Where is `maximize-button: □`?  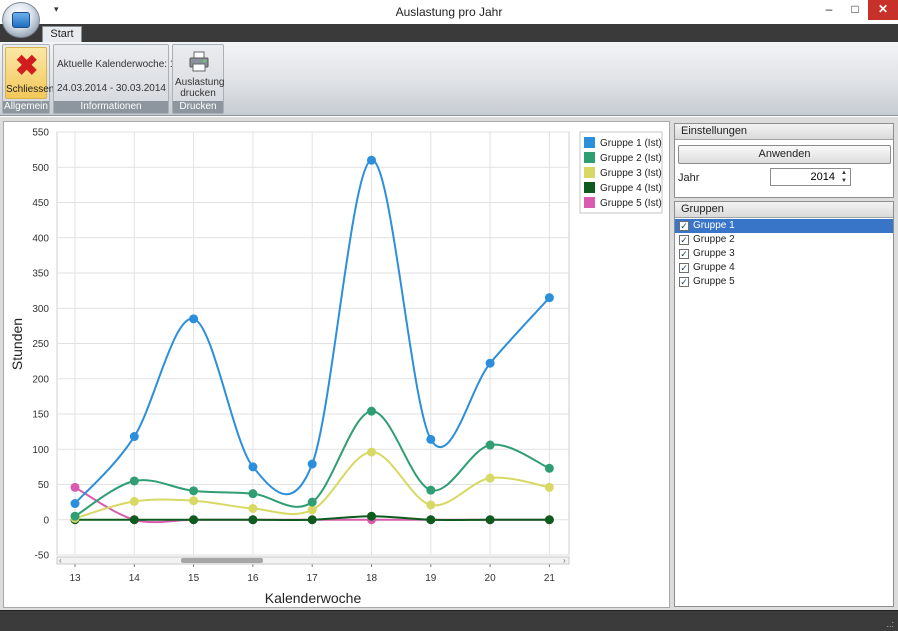
maximize-button: □ is located at coordinates (855, 10).